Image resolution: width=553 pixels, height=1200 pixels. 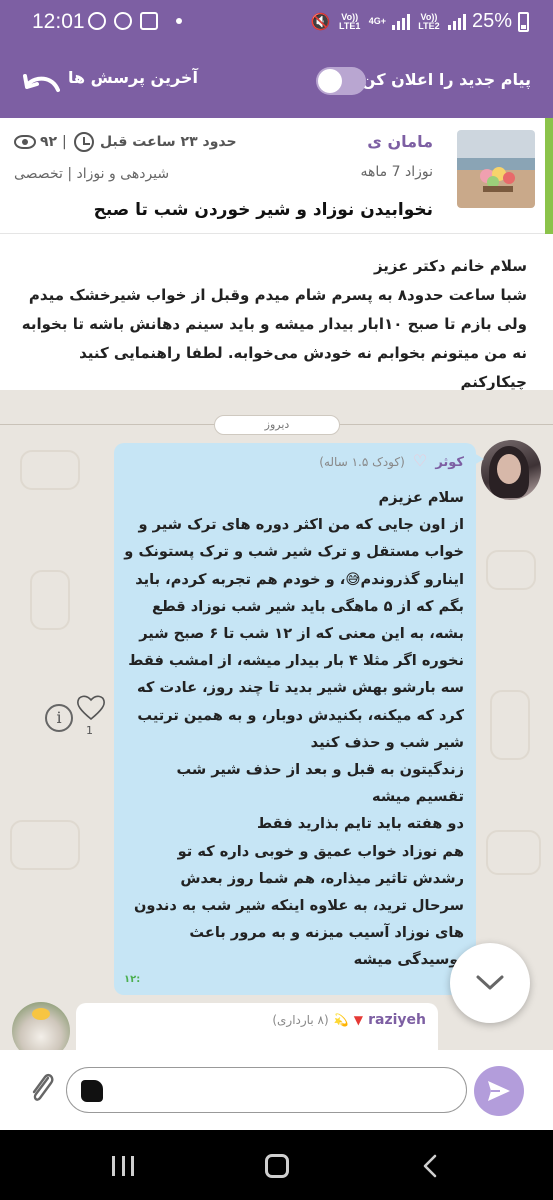 I want to click on reply-header: کوثر ♡ (کودک ۱.۵ ساله), so click(x=294, y=460).